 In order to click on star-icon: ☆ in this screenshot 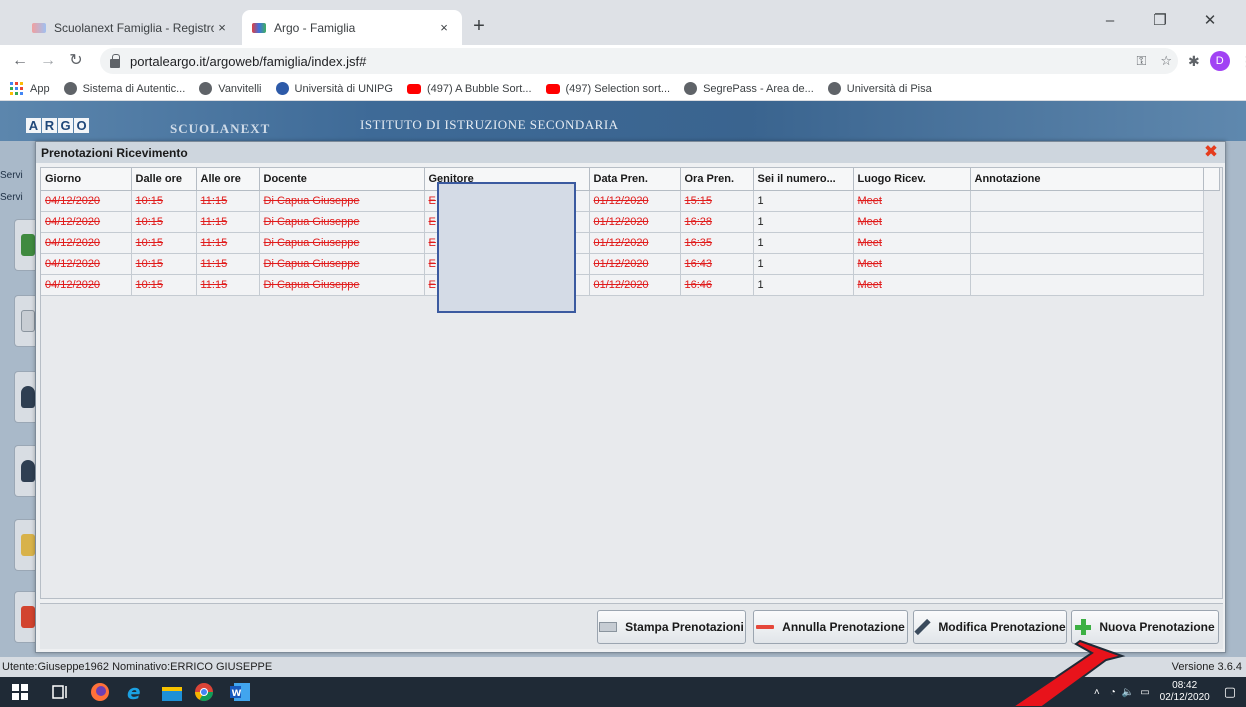, I will do `click(1166, 61)`.